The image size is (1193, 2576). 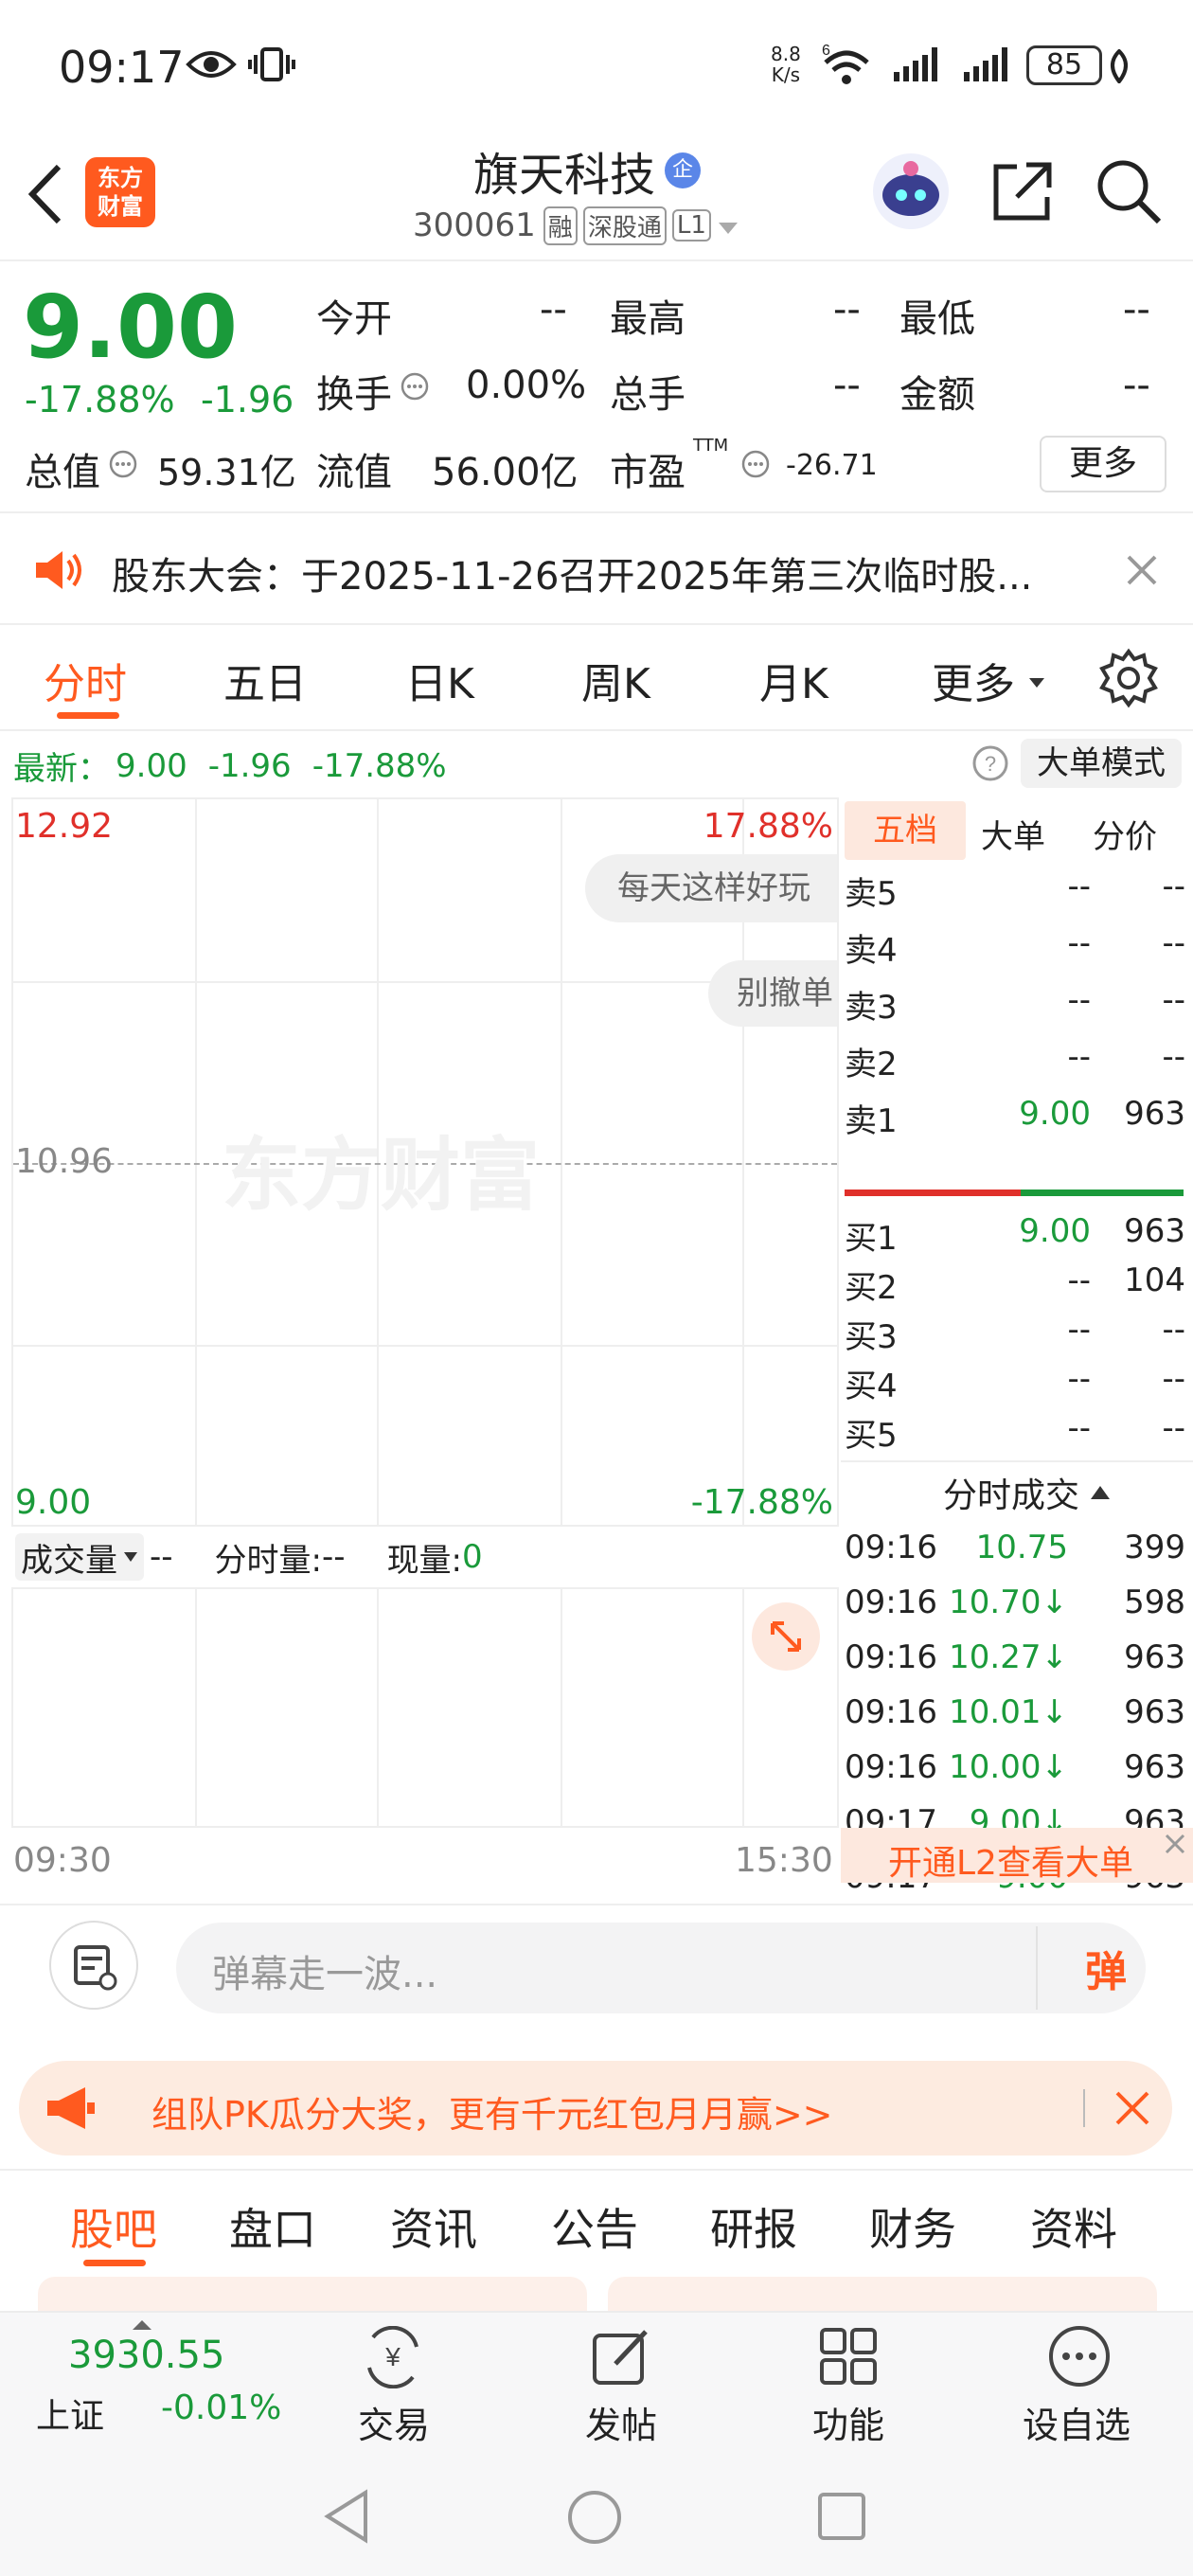 What do you see at coordinates (905, 830) in the screenshot?
I see `tab-five-levels: 五档` at bounding box center [905, 830].